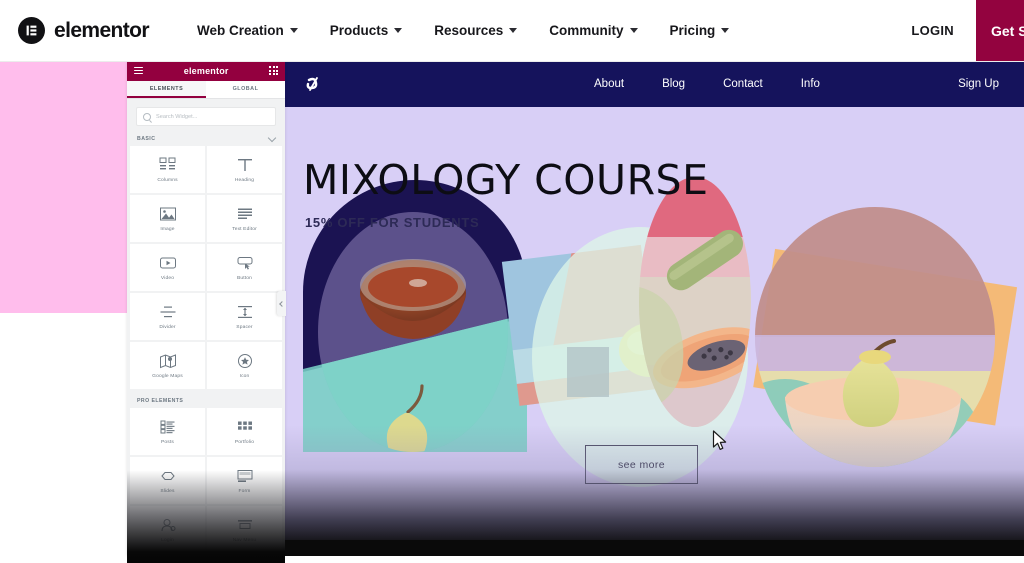  I want to click on widget-form: Form, so click(244, 480).